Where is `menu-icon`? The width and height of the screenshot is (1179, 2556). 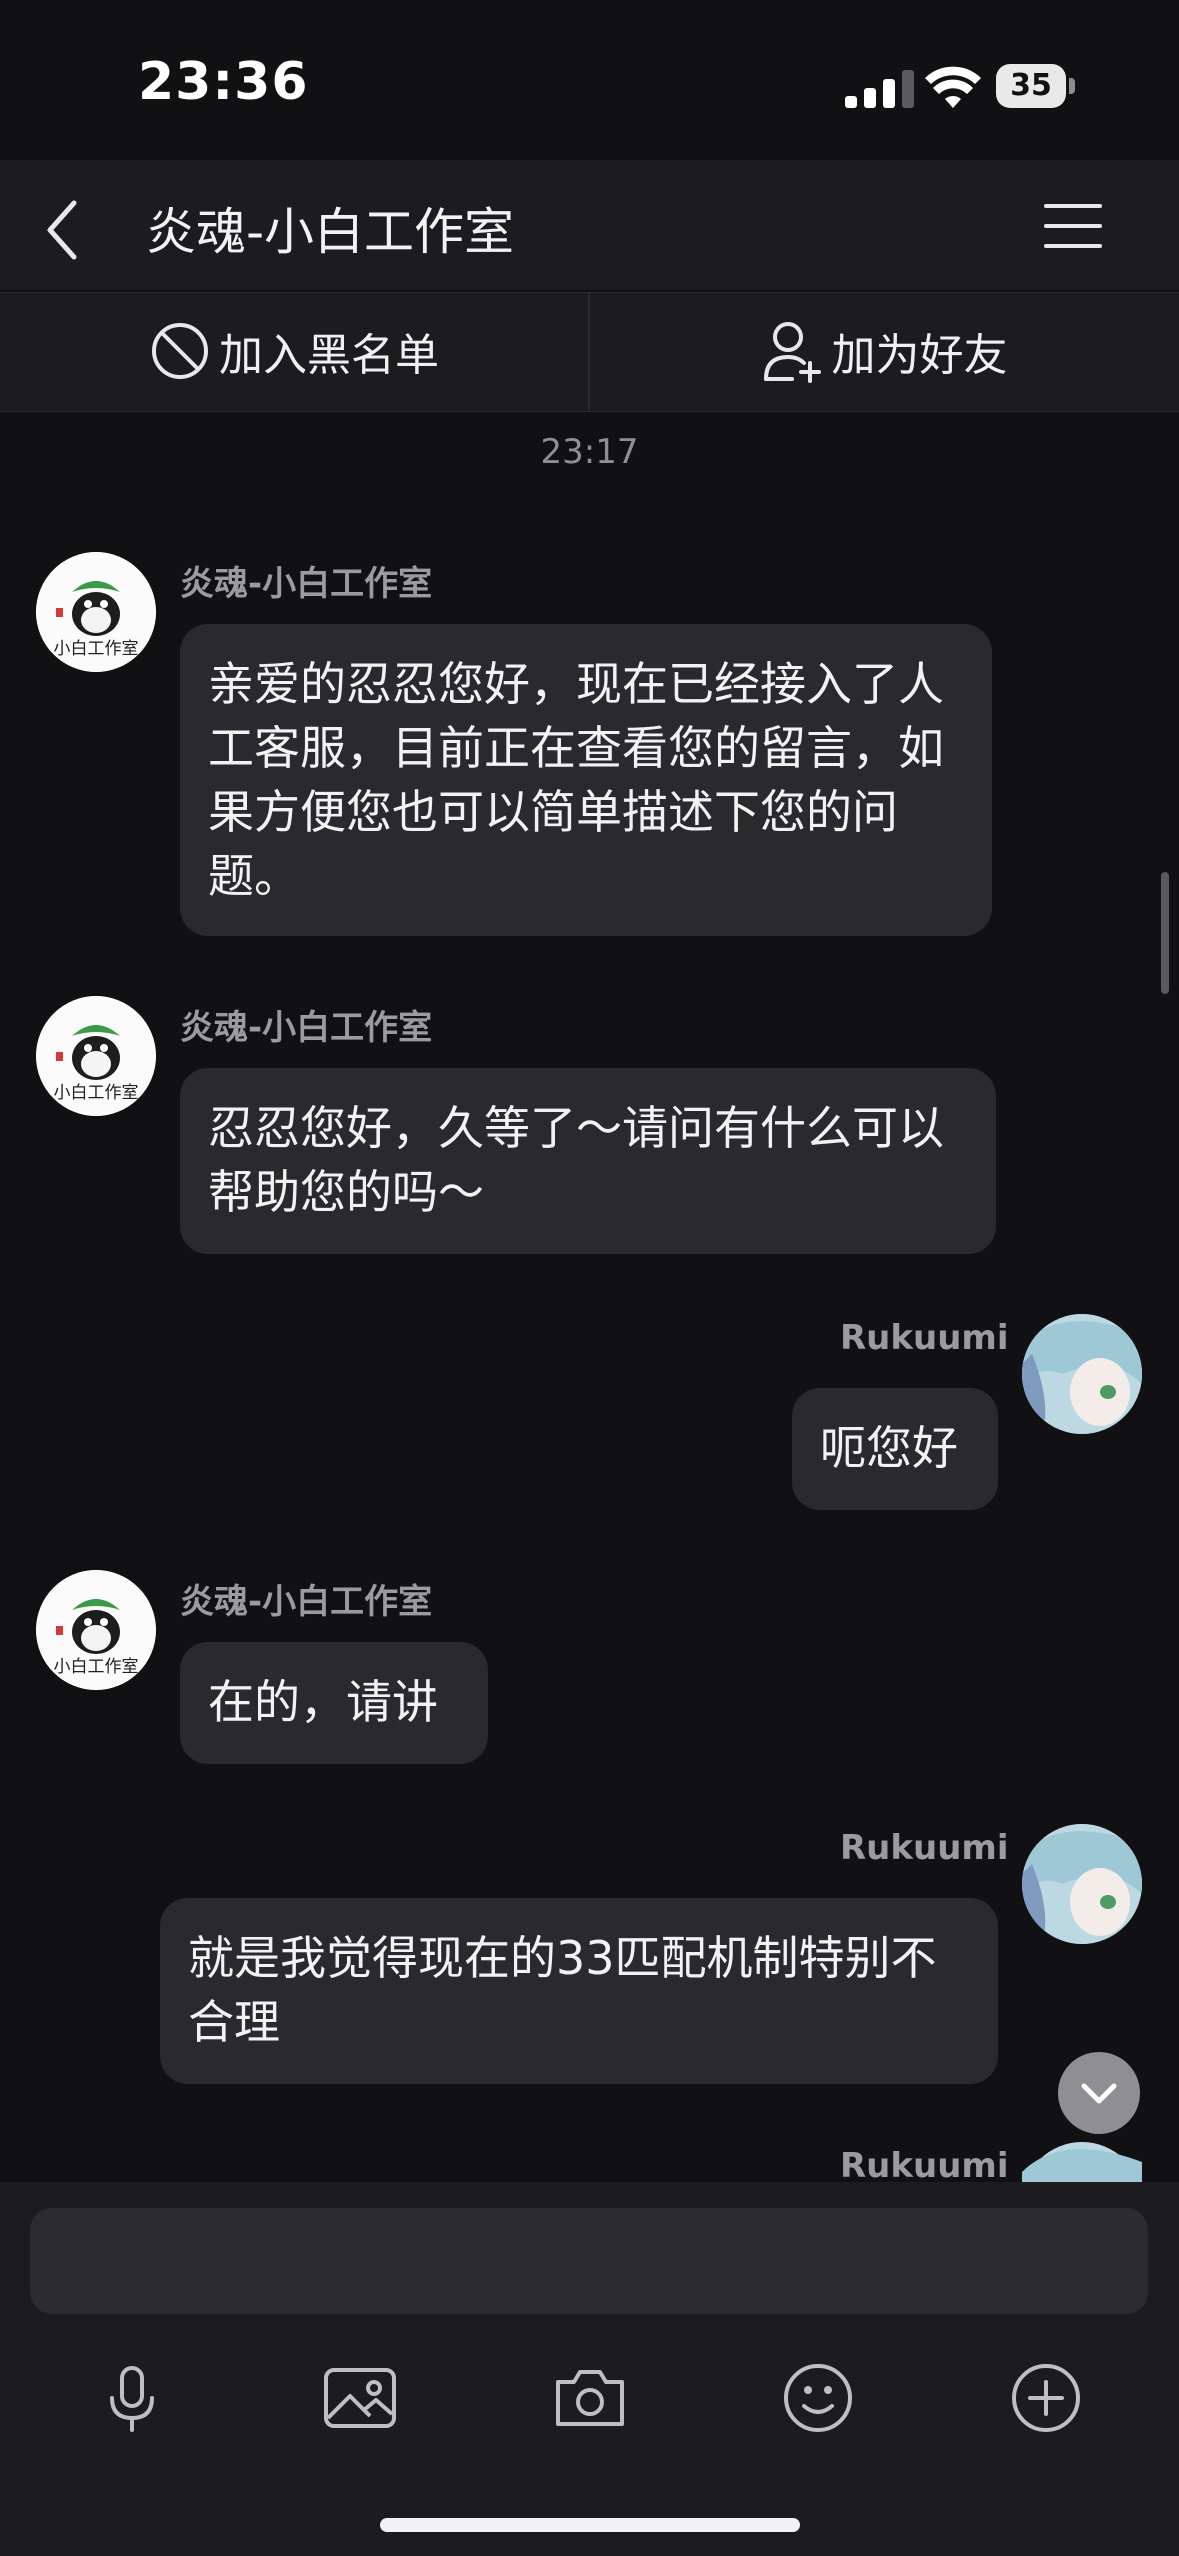 menu-icon is located at coordinates (1073, 226).